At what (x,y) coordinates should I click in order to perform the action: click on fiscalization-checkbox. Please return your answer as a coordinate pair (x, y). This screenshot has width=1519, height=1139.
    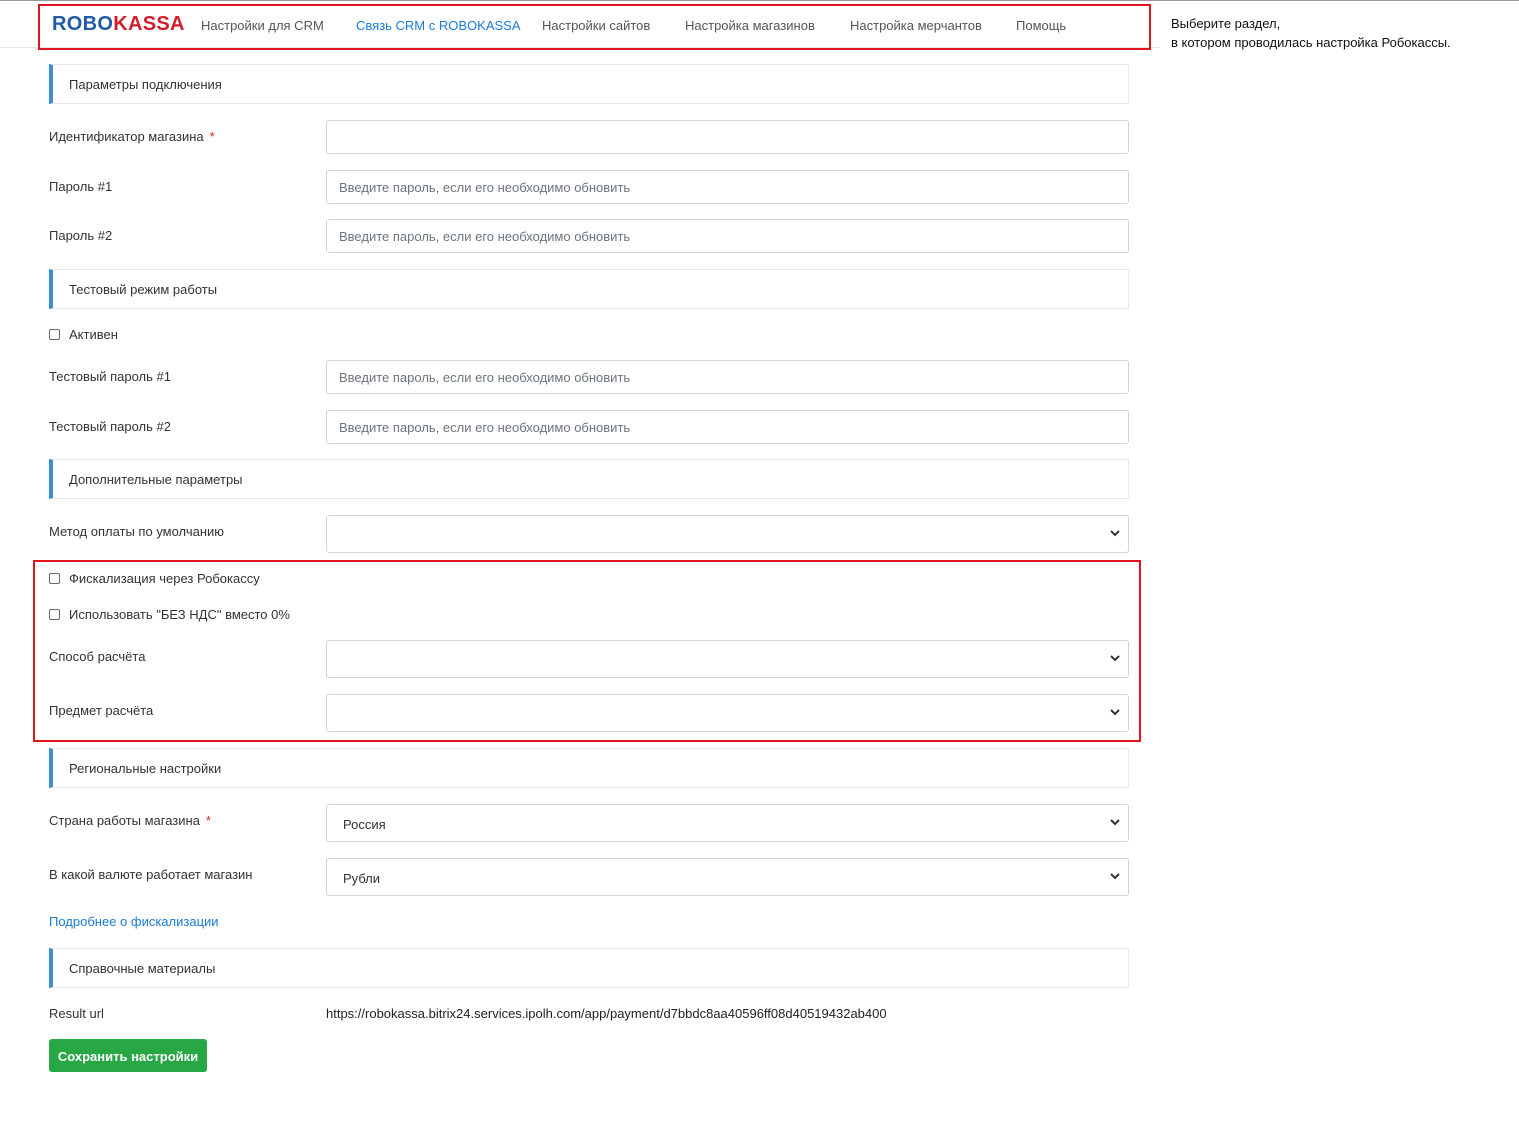
    Looking at the image, I should click on (54, 578).